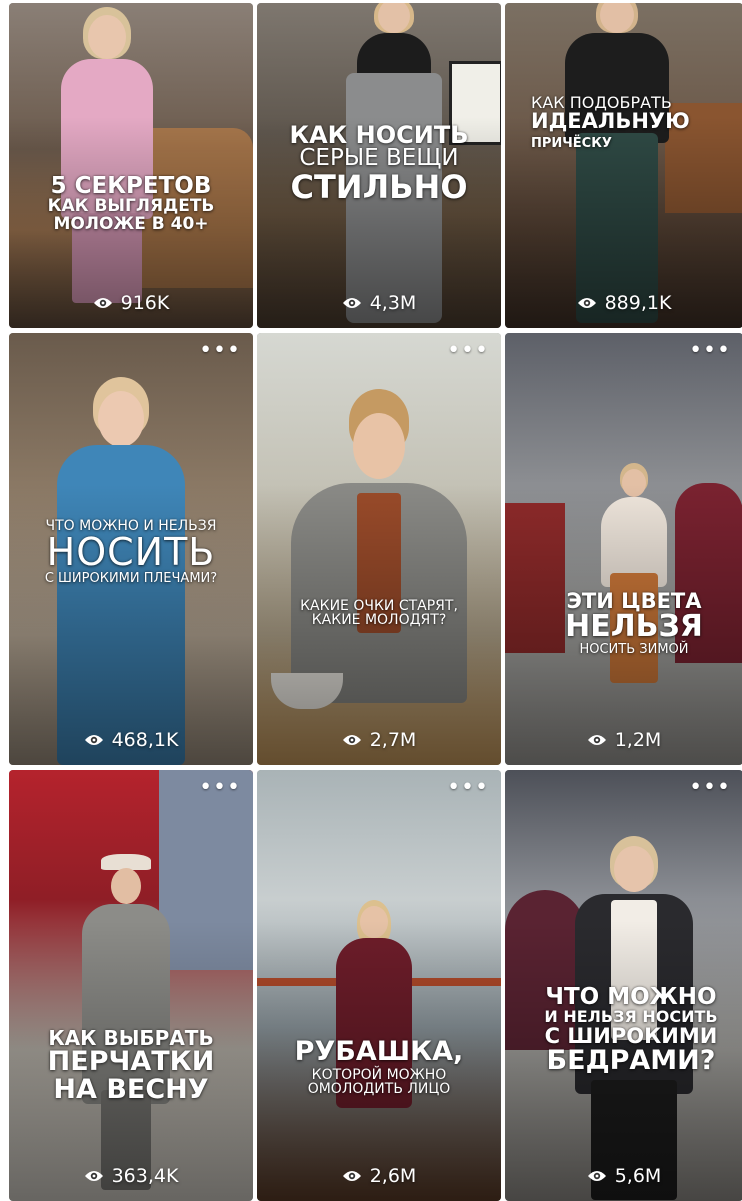 This screenshot has width=742, height=1201. What do you see at coordinates (634, 627) in the screenshot?
I see `caption-line: НЕЛЬЗЯ` at bounding box center [634, 627].